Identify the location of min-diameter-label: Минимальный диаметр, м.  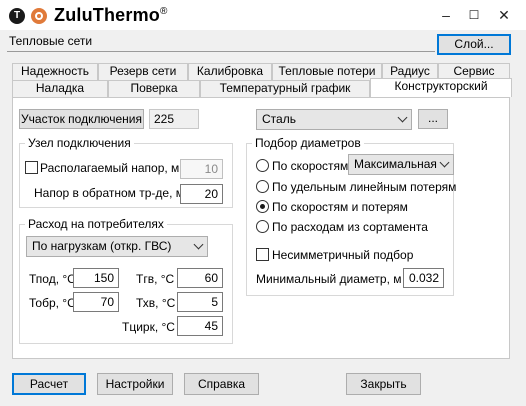
(329, 279).